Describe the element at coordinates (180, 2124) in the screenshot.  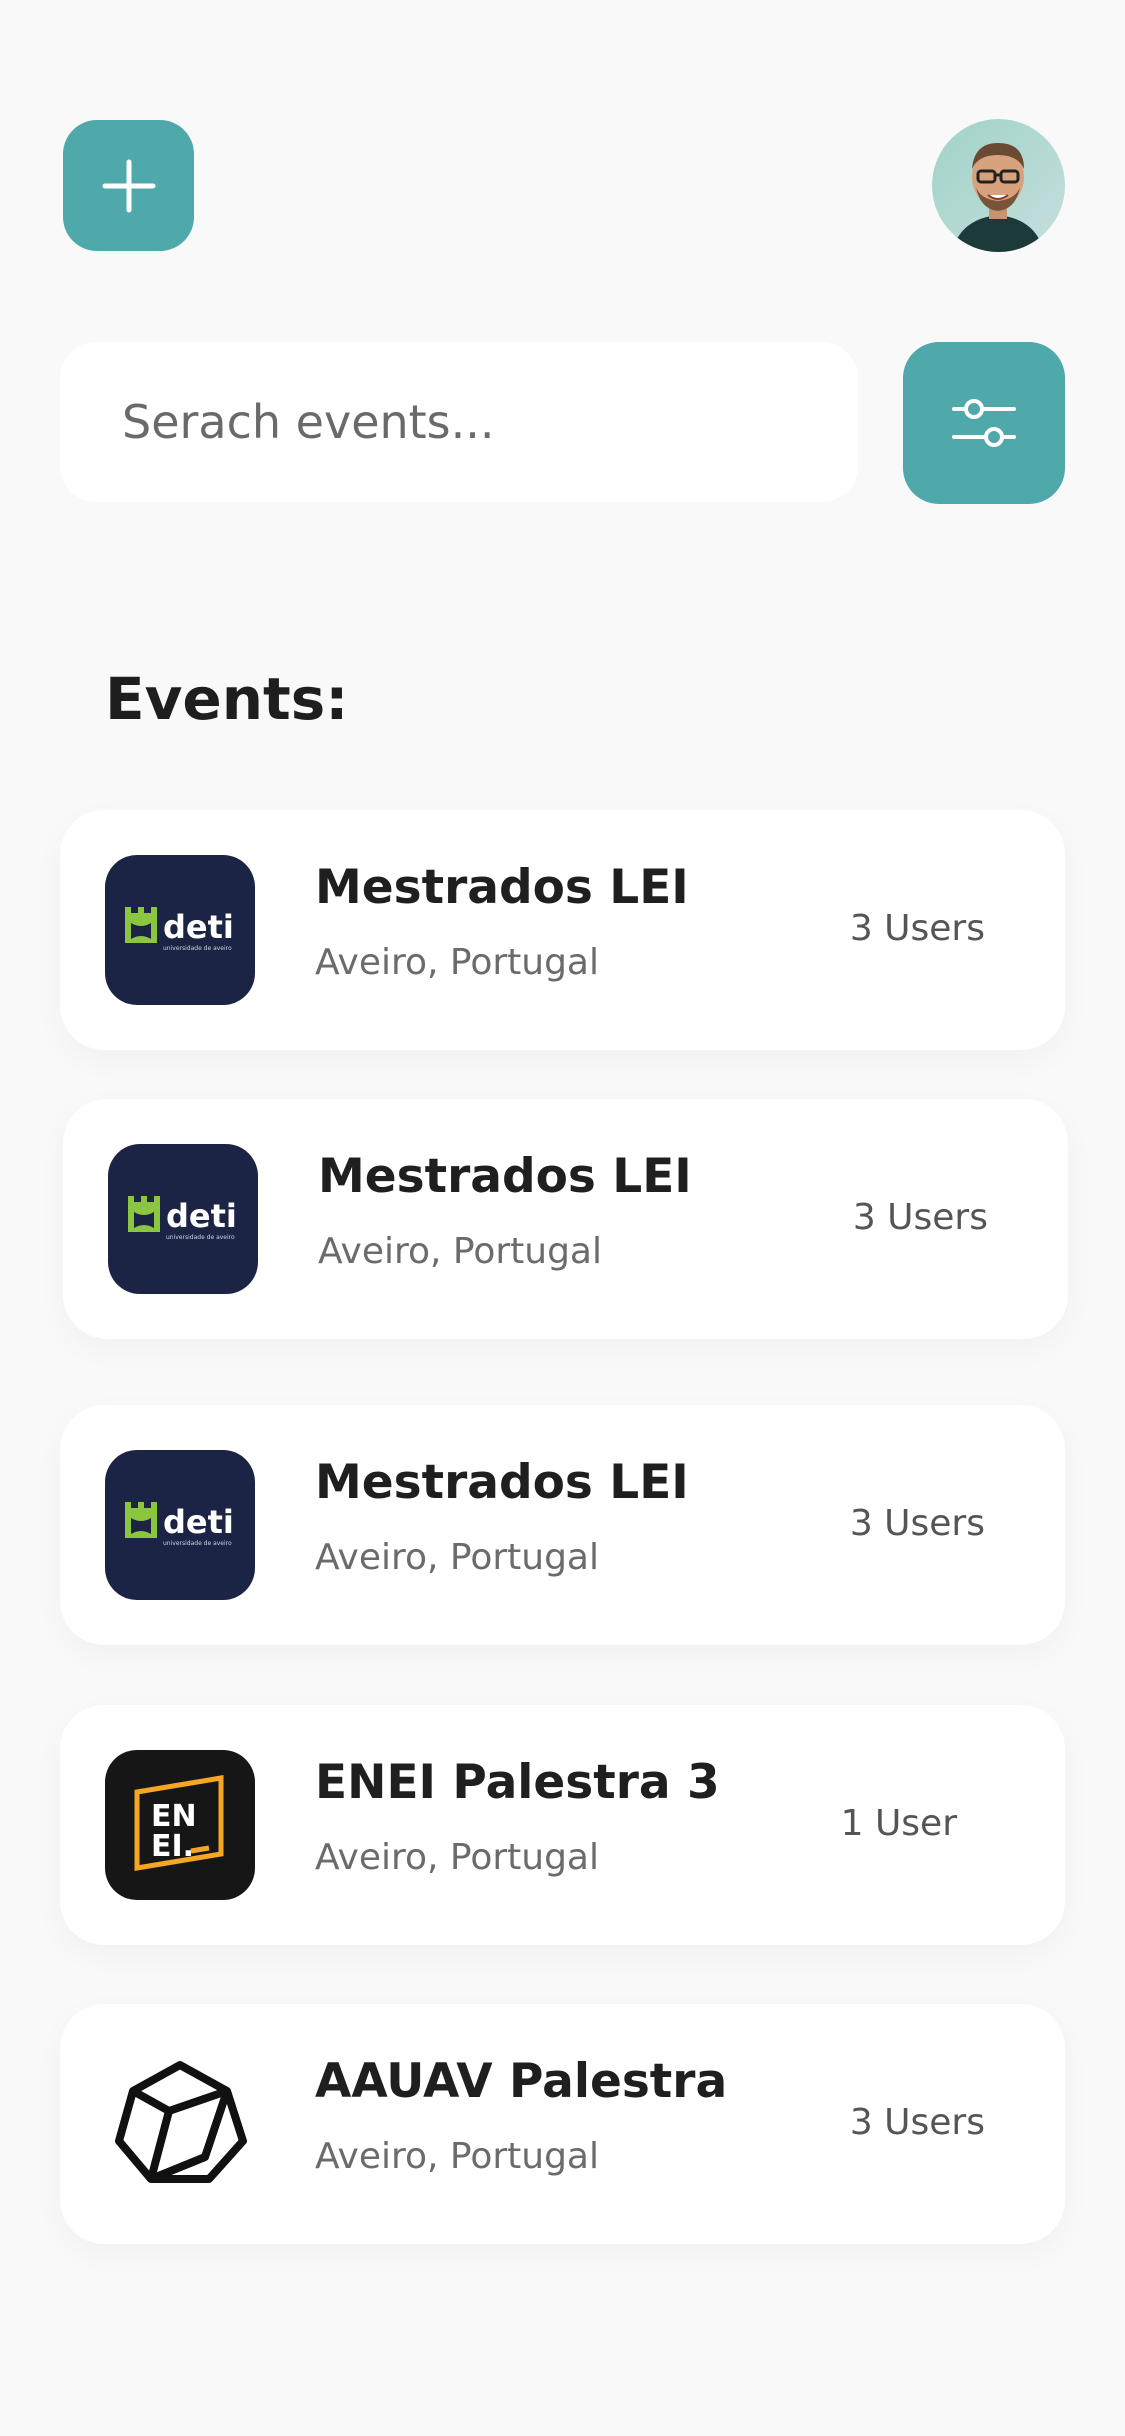
I see `aauav-logo` at that location.